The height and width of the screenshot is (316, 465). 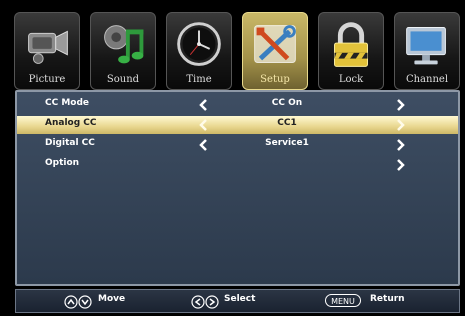 I want to click on menu-row-digital-cc: Digital CC Service1, so click(x=237, y=145).